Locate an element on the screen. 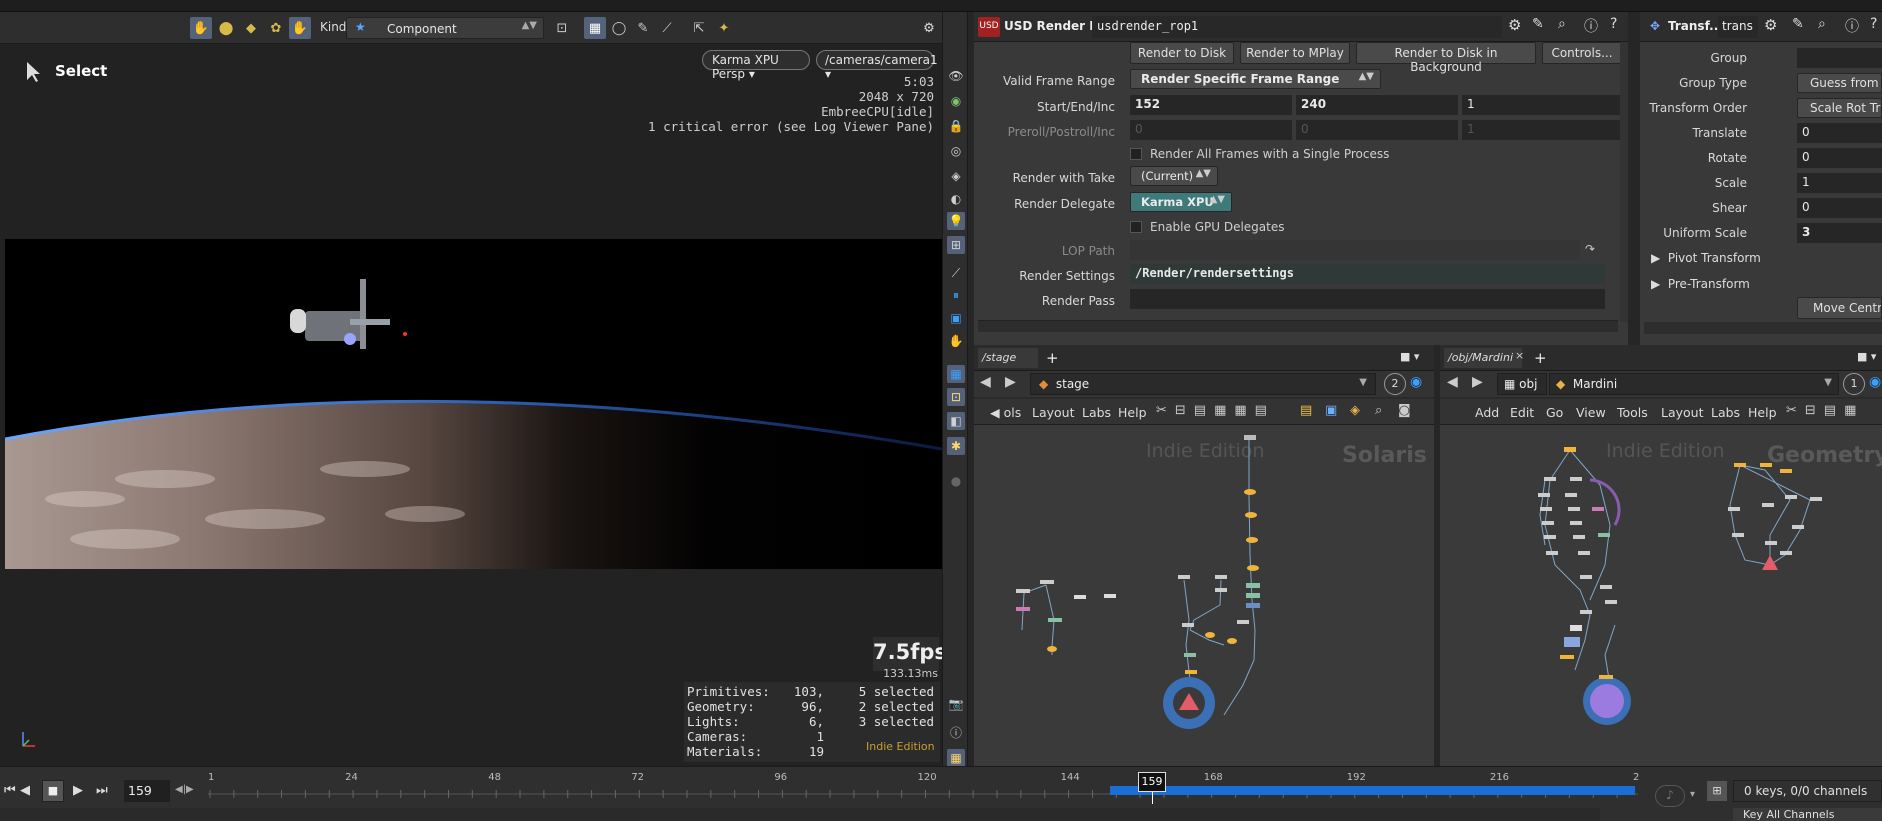 The height and width of the screenshot is (821, 1882). keyframe-icon: ⊞ is located at coordinates (1717, 791).